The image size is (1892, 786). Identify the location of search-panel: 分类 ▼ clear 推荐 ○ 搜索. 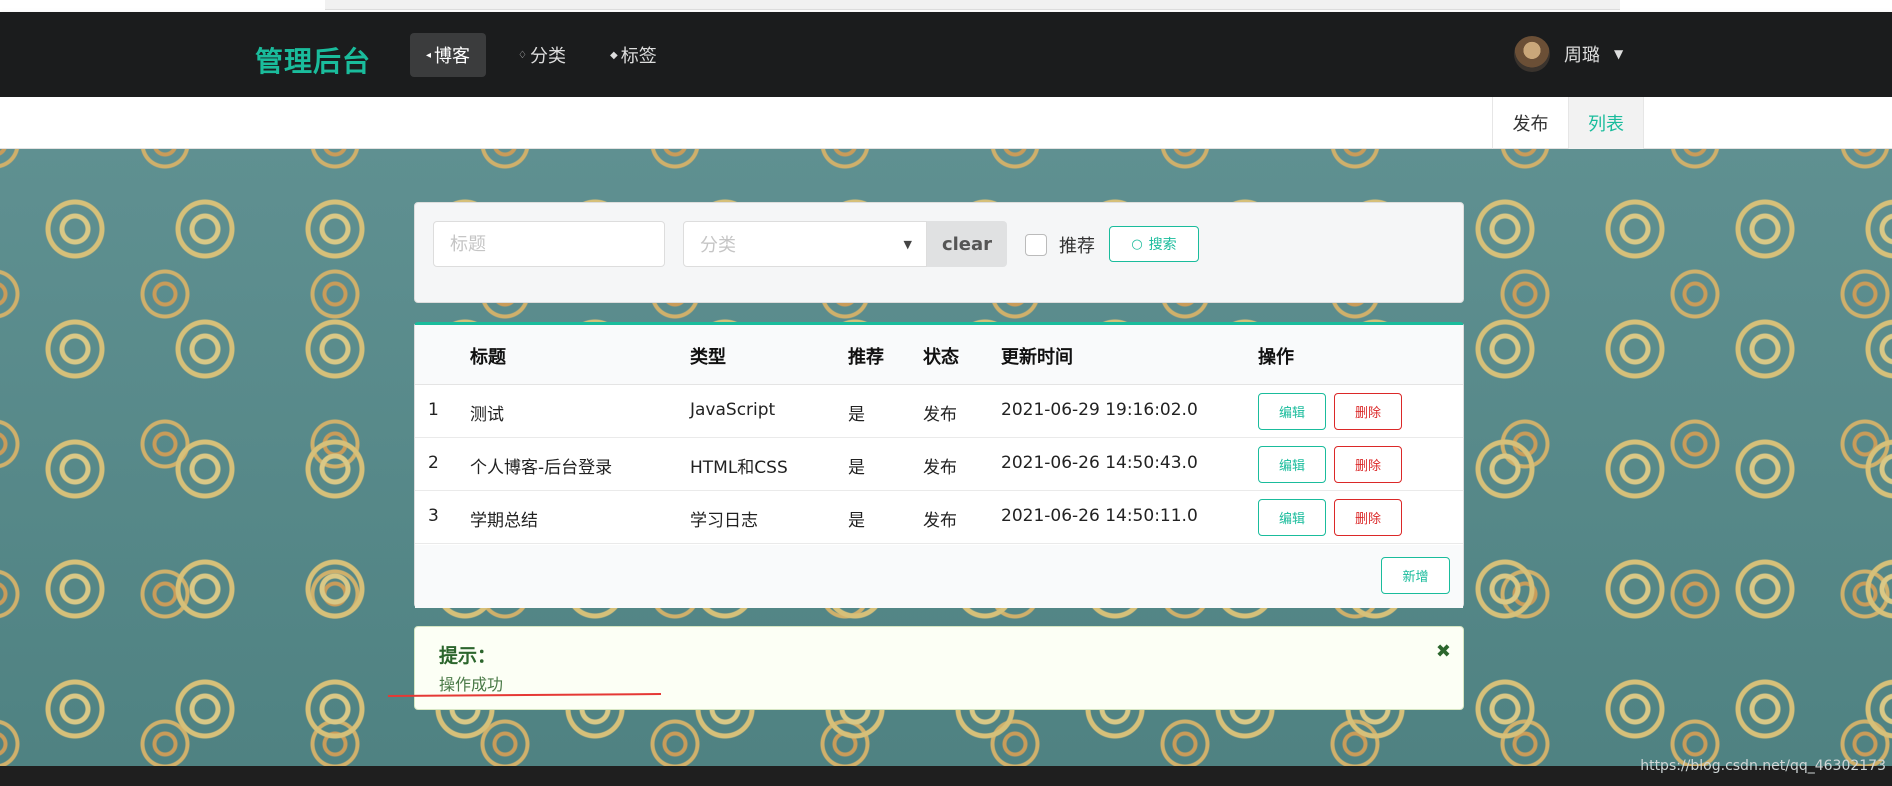
(939, 252).